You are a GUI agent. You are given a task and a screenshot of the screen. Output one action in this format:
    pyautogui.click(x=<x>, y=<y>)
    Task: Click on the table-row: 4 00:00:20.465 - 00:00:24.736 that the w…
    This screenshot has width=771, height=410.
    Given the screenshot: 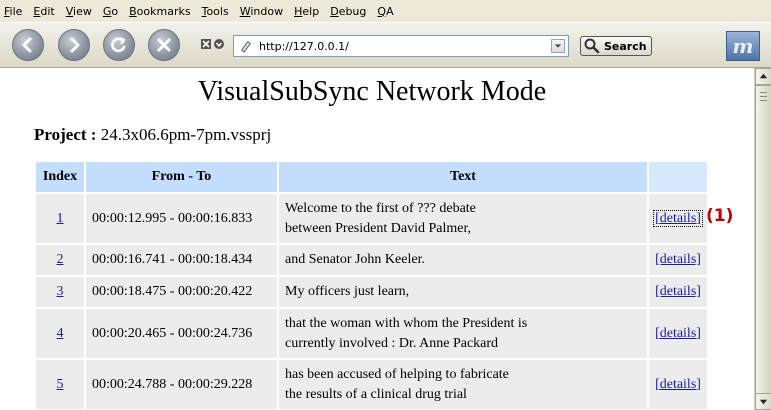 What is the action you would take?
    pyautogui.click(x=371, y=333)
    